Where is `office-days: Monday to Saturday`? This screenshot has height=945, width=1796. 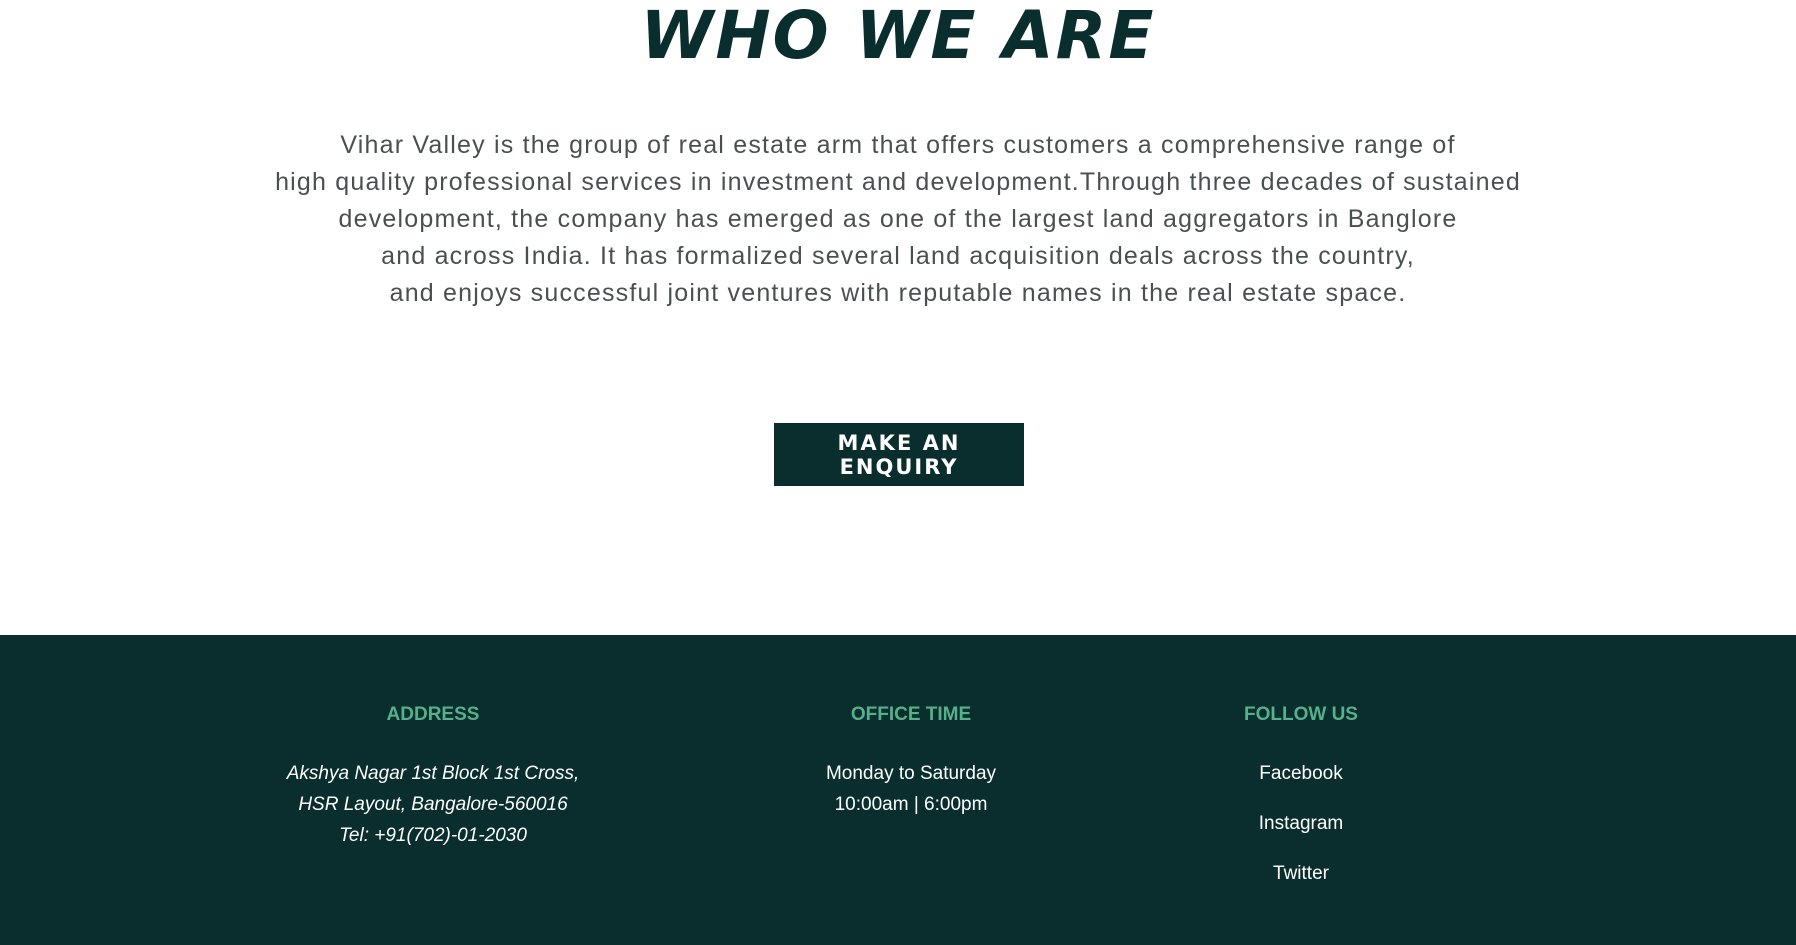
office-days: Monday to Saturday is located at coordinates (911, 773).